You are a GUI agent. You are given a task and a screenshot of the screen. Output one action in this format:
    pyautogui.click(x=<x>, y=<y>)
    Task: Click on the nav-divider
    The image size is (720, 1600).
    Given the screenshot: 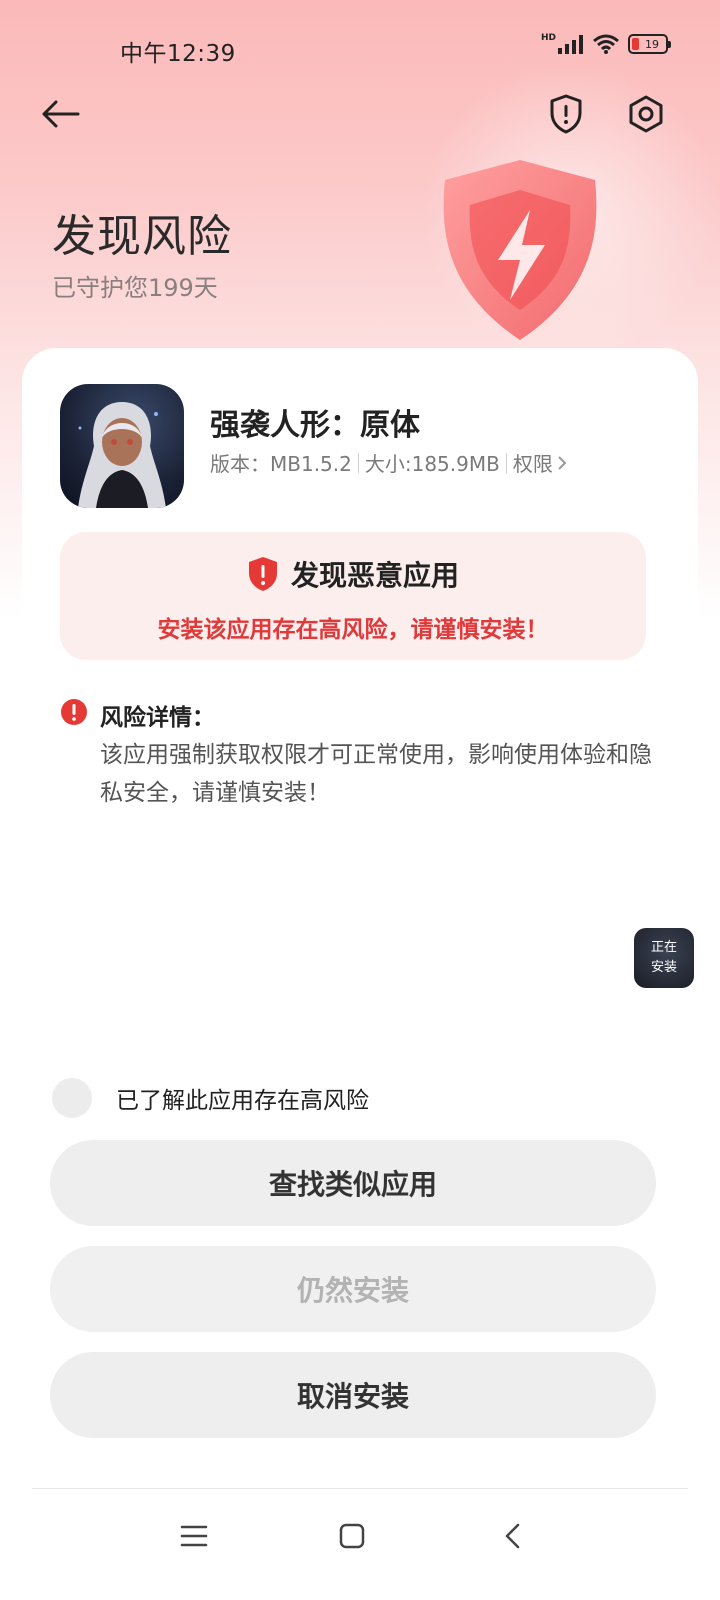 What is the action you would take?
    pyautogui.click(x=360, y=1488)
    